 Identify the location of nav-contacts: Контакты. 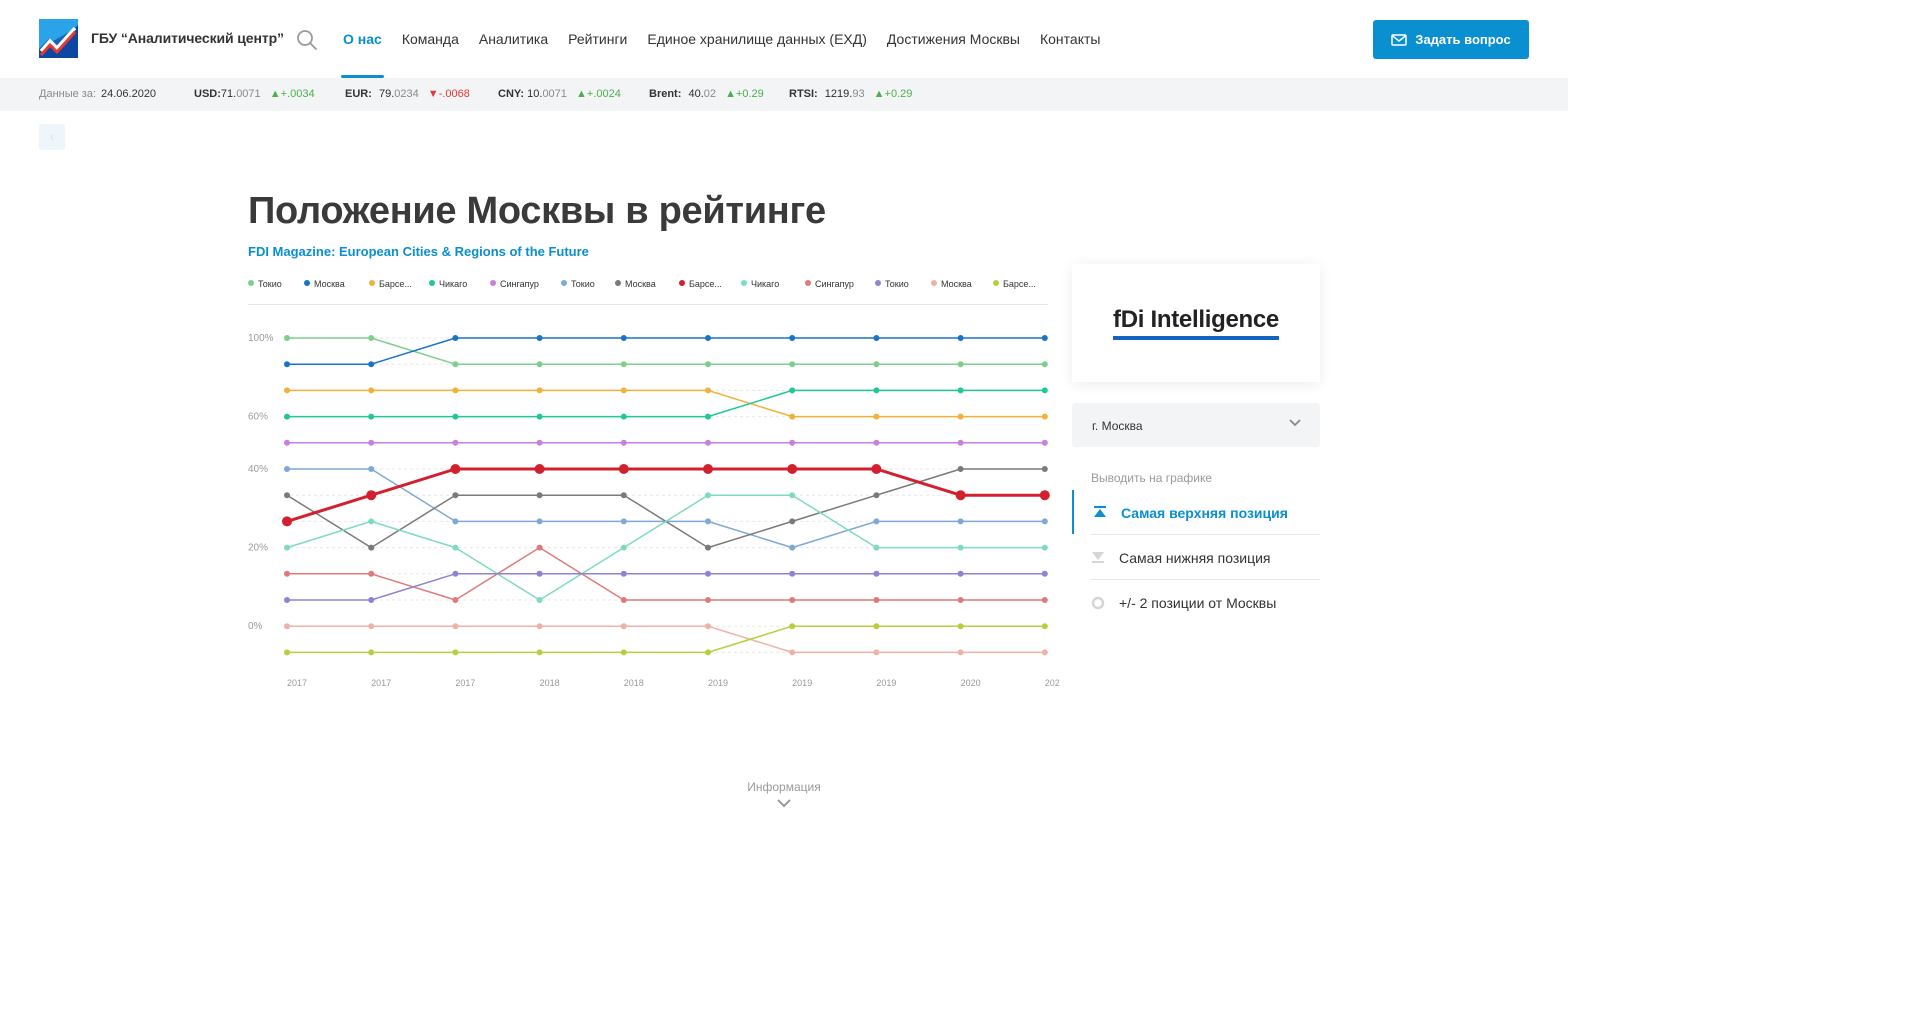
(1070, 39).